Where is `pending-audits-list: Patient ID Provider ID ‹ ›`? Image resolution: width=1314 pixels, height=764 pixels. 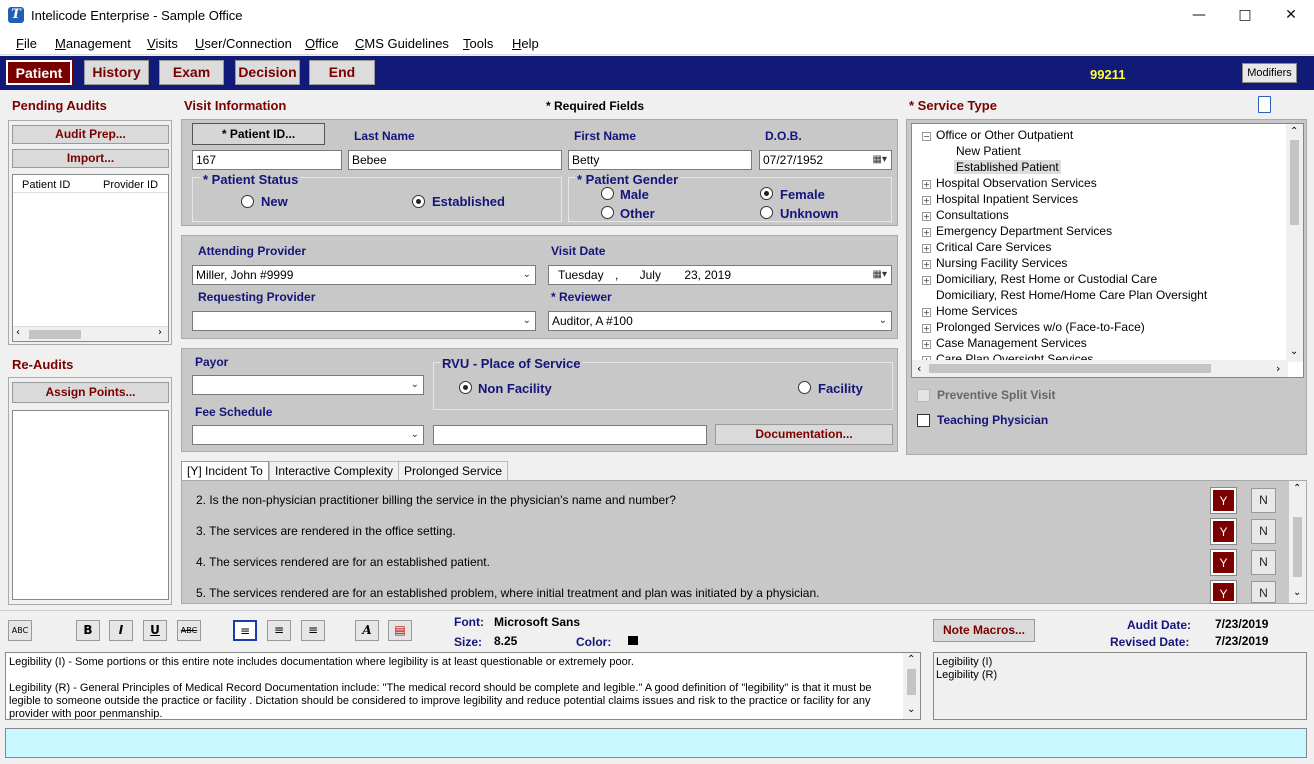
pending-audits-list: Patient ID Provider ID ‹ › is located at coordinates (90, 258).